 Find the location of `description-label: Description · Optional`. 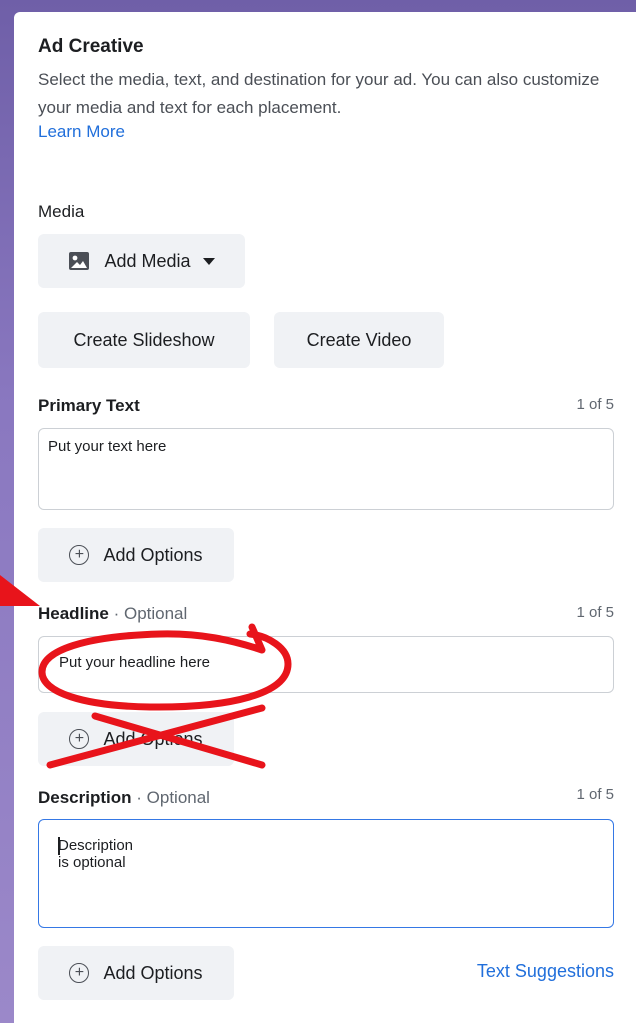

description-label: Description · Optional is located at coordinates (124, 797).